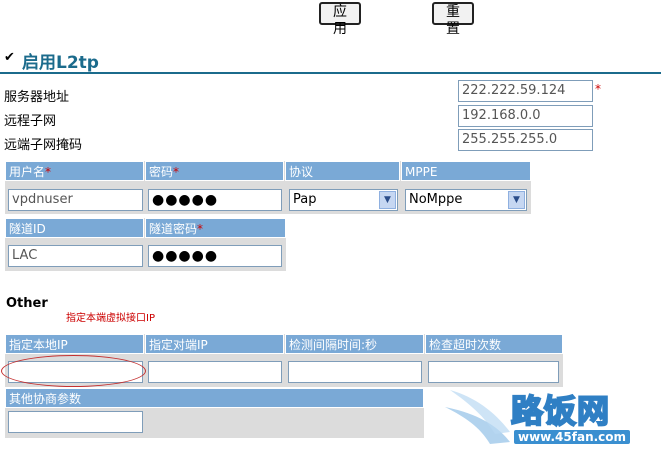  What do you see at coordinates (215, 200) in the screenshot?
I see `password-input: ●●●●●` at bounding box center [215, 200].